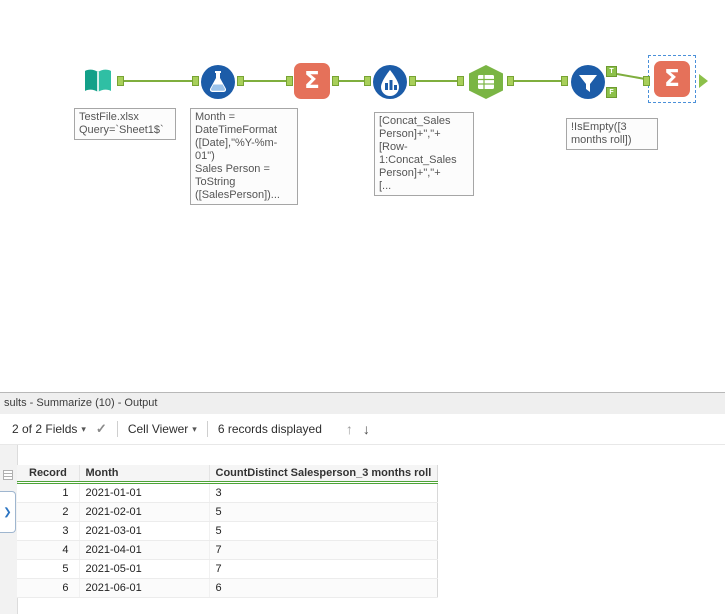  What do you see at coordinates (158, 429) in the screenshot?
I see `cell-viewer-label: Cell Viewer` at bounding box center [158, 429].